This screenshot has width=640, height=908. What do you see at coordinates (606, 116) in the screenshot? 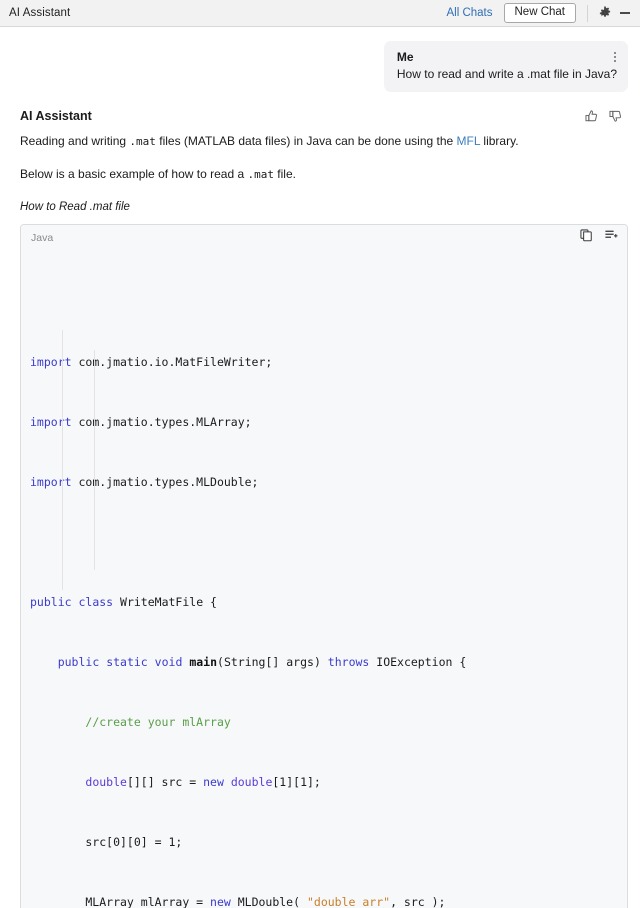
I see `feedback-actions` at bounding box center [606, 116].